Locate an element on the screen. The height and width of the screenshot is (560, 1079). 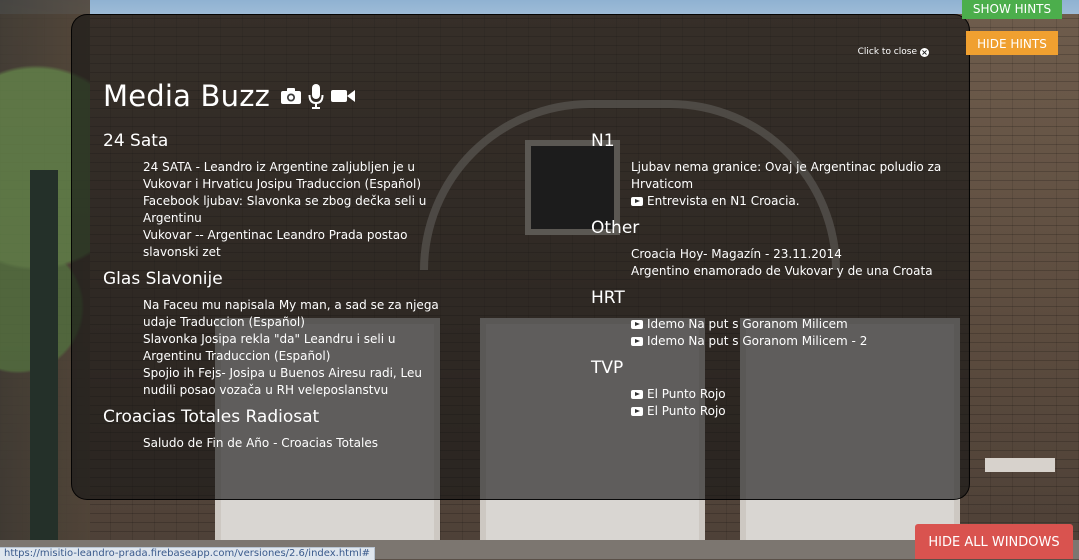
media-link-text: Croacia Hoy- Magazín - 23.11.2014 is located at coordinates (736, 254).